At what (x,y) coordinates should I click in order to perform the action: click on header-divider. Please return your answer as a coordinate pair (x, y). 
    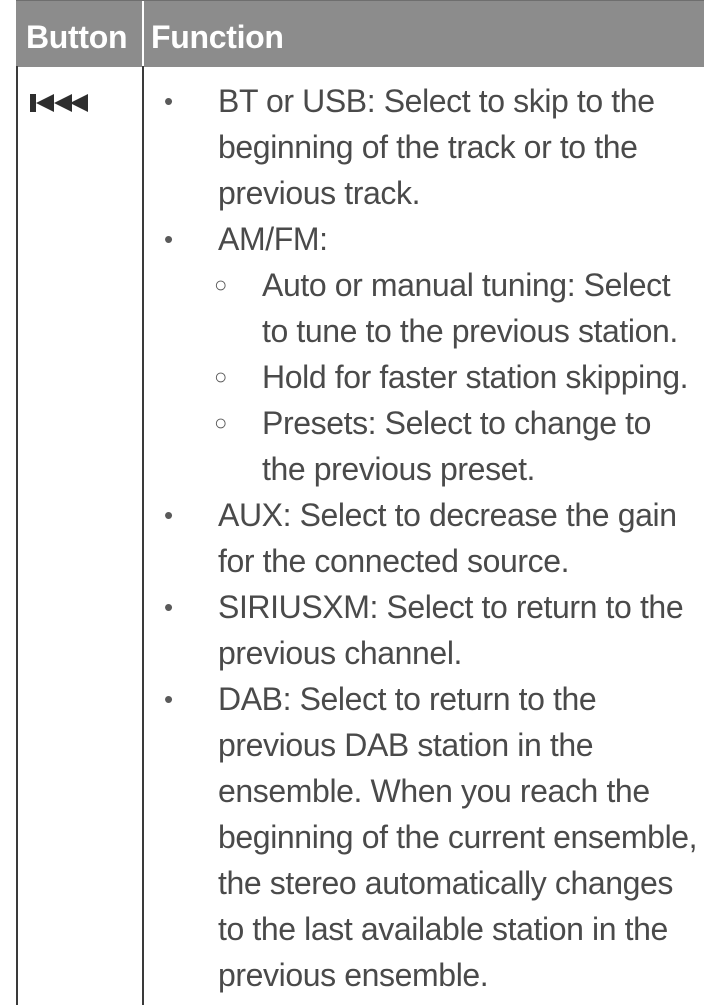
    Looking at the image, I should click on (143, 34).